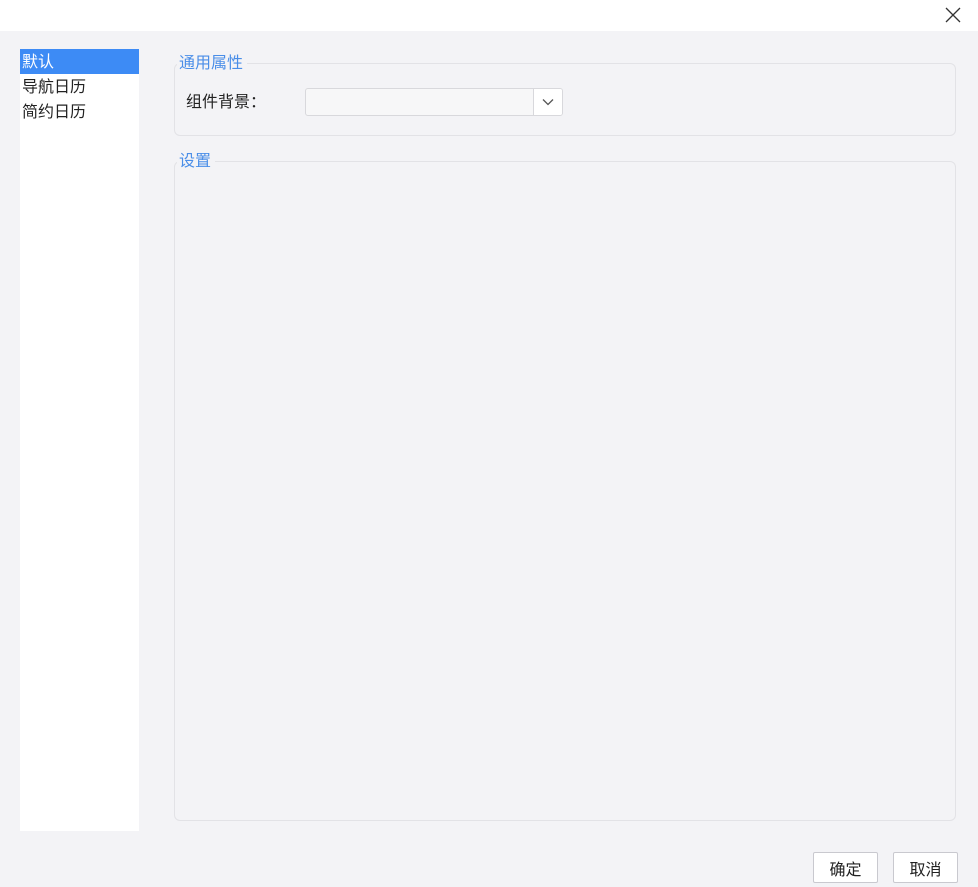  I want to click on close-button, so click(953, 15).